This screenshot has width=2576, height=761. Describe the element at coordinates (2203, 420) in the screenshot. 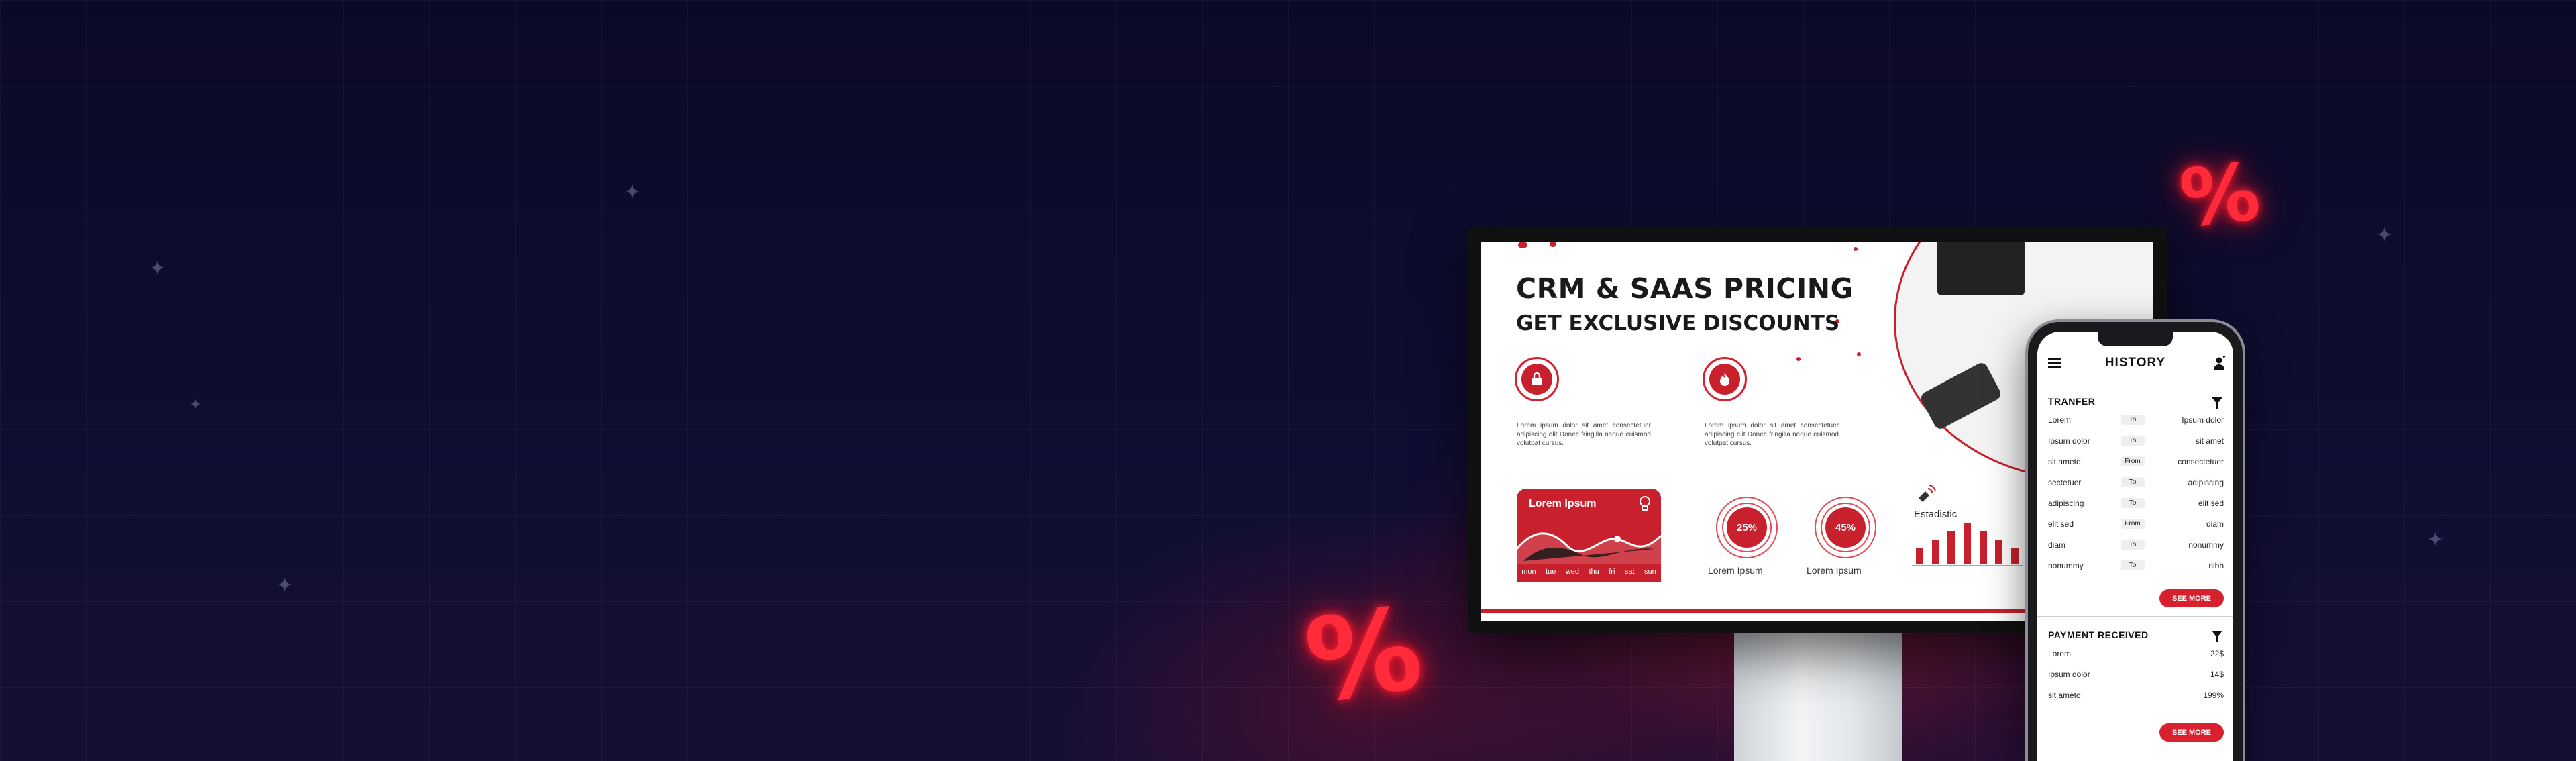

I see `row-to: Ipsum dolor` at that location.